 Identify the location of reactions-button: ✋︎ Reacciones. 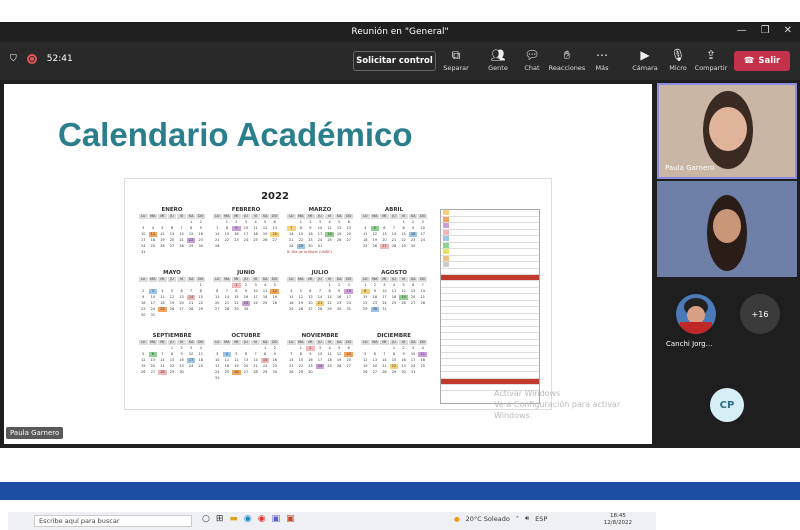
(567, 62).